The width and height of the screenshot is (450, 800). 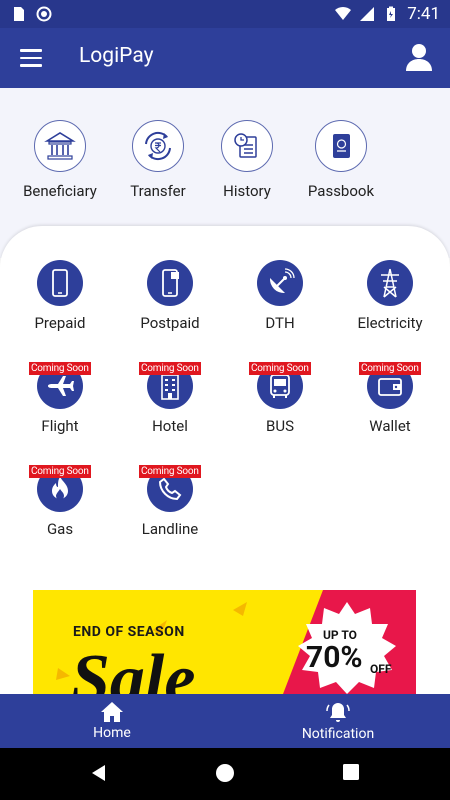 What do you see at coordinates (280, 323) in the screenshot?
I see `service-label: DTH` at bounding box center [280, 323].